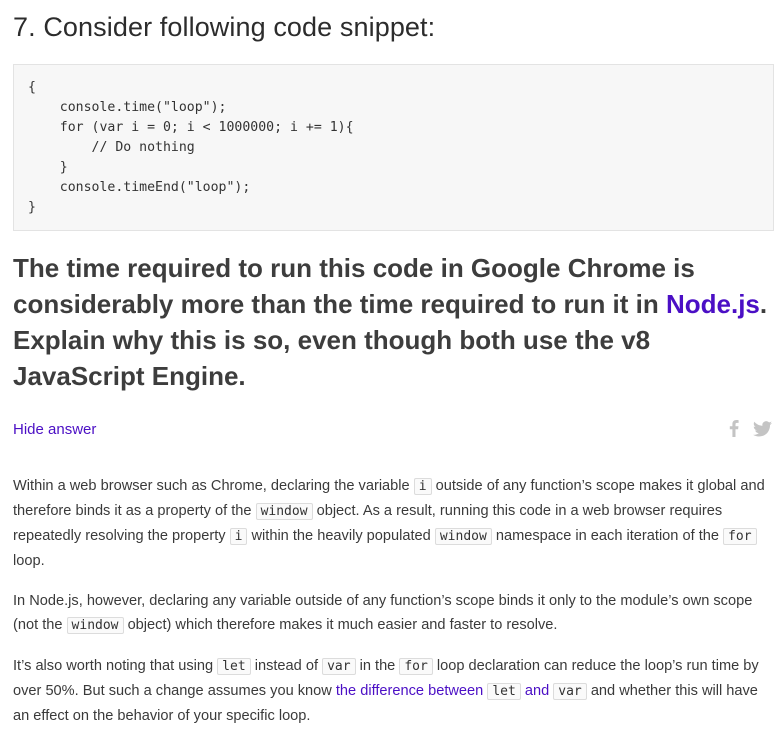  Describe the element at coordinates (607, 536) in the screenshot. I see `answer-text: namespace in each iteration of the` at that location.